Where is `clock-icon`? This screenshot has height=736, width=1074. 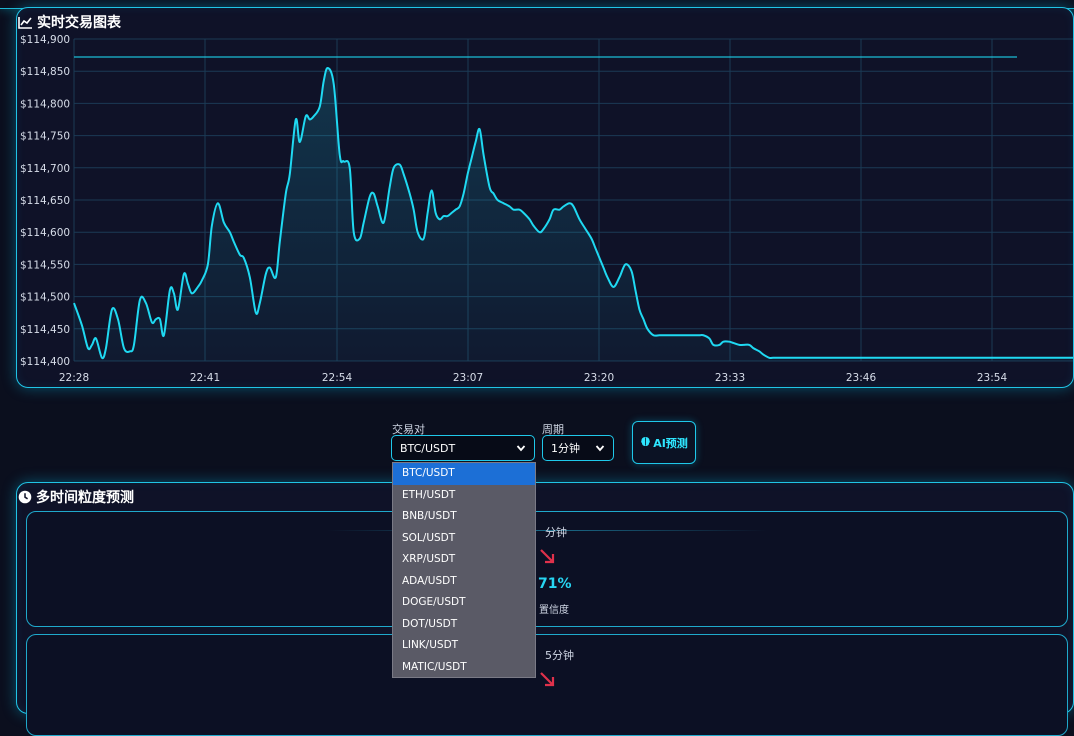
clock-icon is located at coordinates (25, 497).